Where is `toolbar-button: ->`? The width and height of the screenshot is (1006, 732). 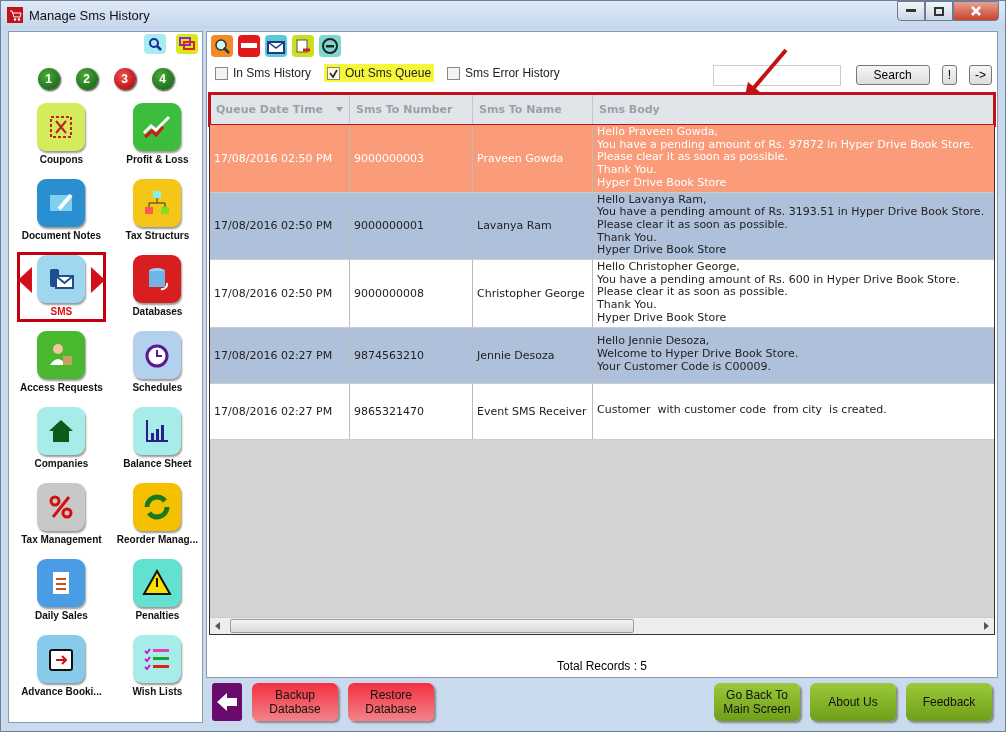 toolbar-button: -> is located at coordinates (980, 75).